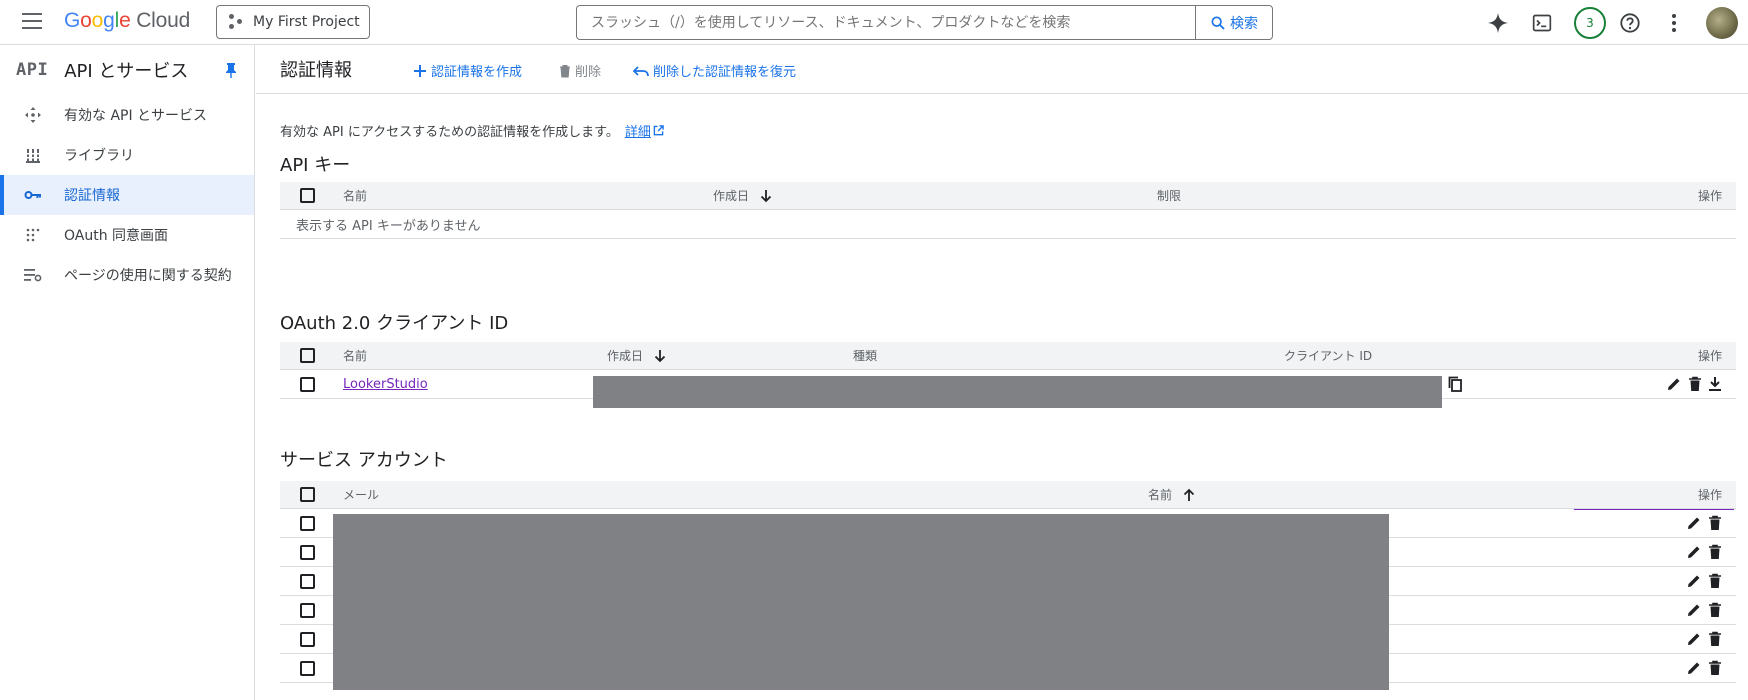 Image resolution: width=1748 pixels, height=700 pixels. What do you see at coordinates (420, 70) in the screenshot?
I see `plus-icon` at bounding box center [420, 70].